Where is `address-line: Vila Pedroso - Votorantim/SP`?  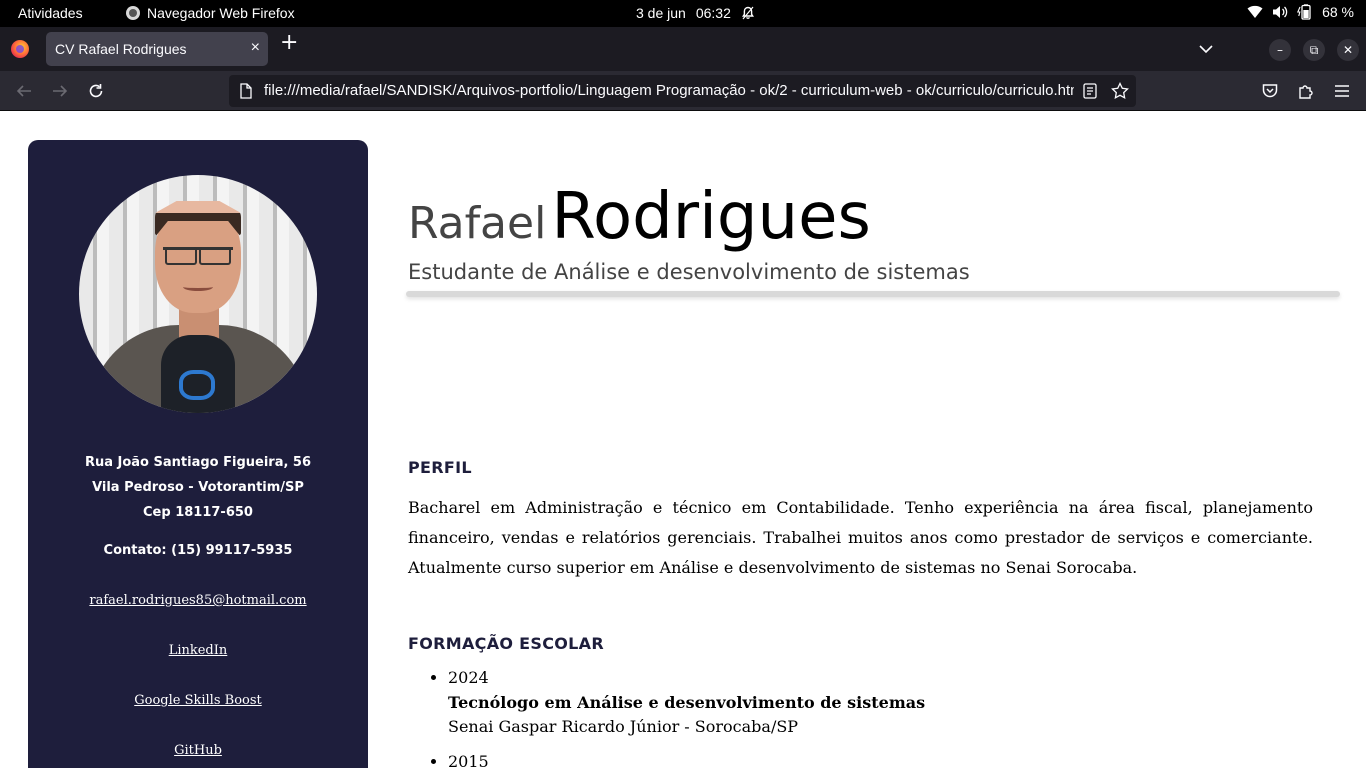
address-line: Vila Pedroso - Votorantim/SP is located at coordinates (198, 487).